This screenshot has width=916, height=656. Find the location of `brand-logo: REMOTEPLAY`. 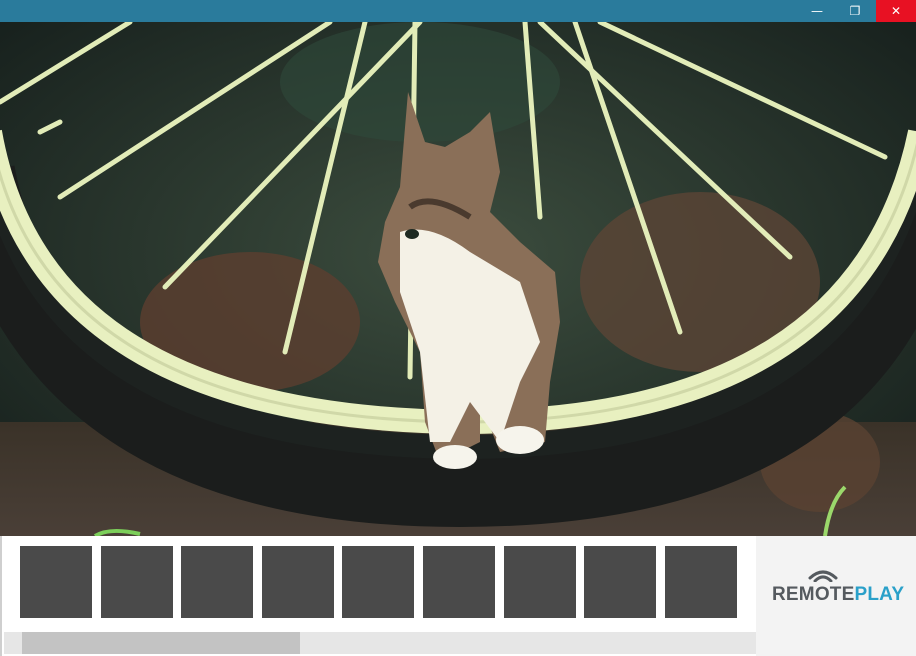

brand-logo: REMOTEPLAY is located at coordinates (838, 595).